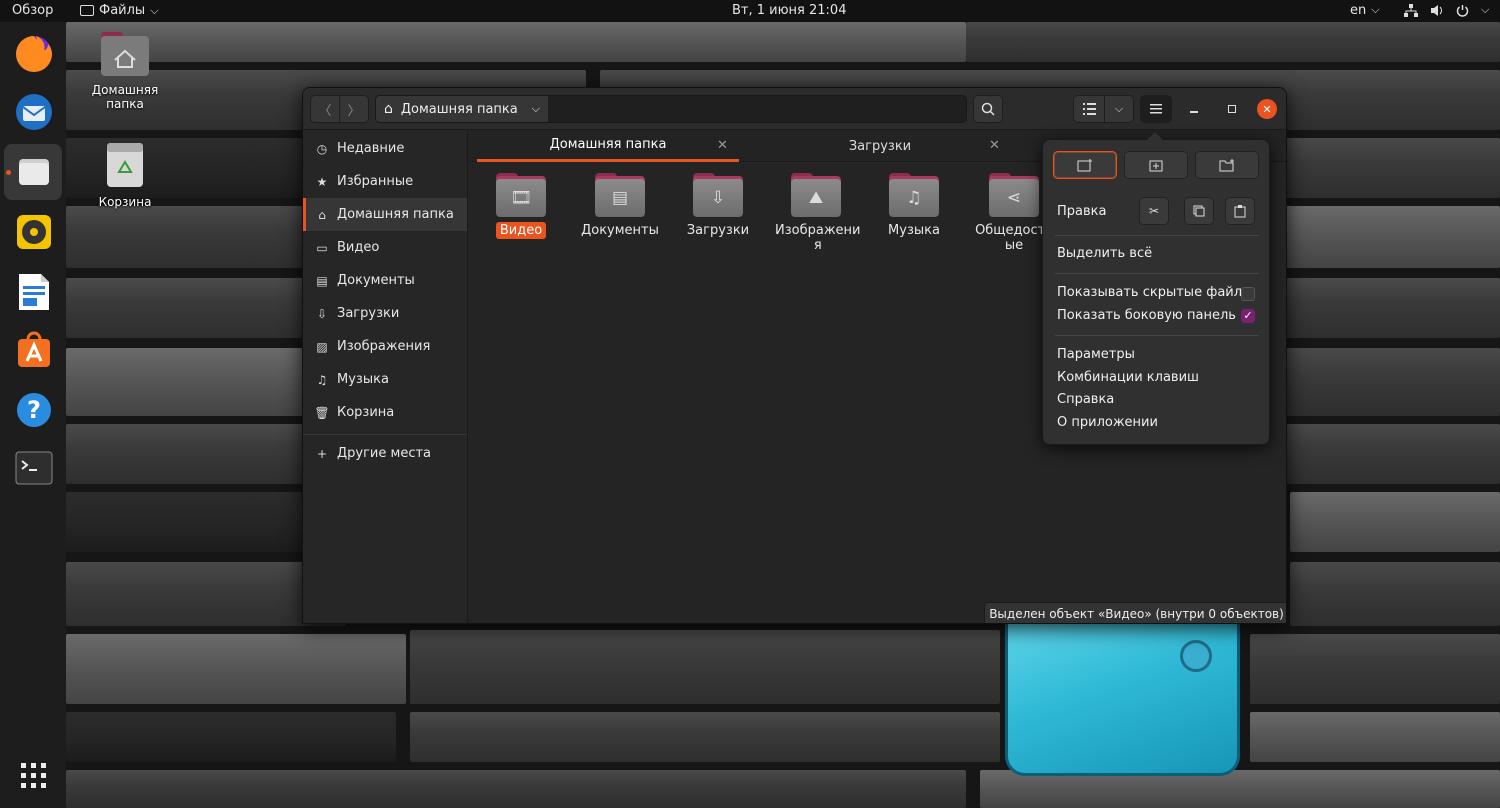 This screenshot has height=808, width=1500. What do you see at coordinates (620, 206) in the screenshot?
I see `file-item-documents: ▤ Документы` at bounding box center [620, 206].